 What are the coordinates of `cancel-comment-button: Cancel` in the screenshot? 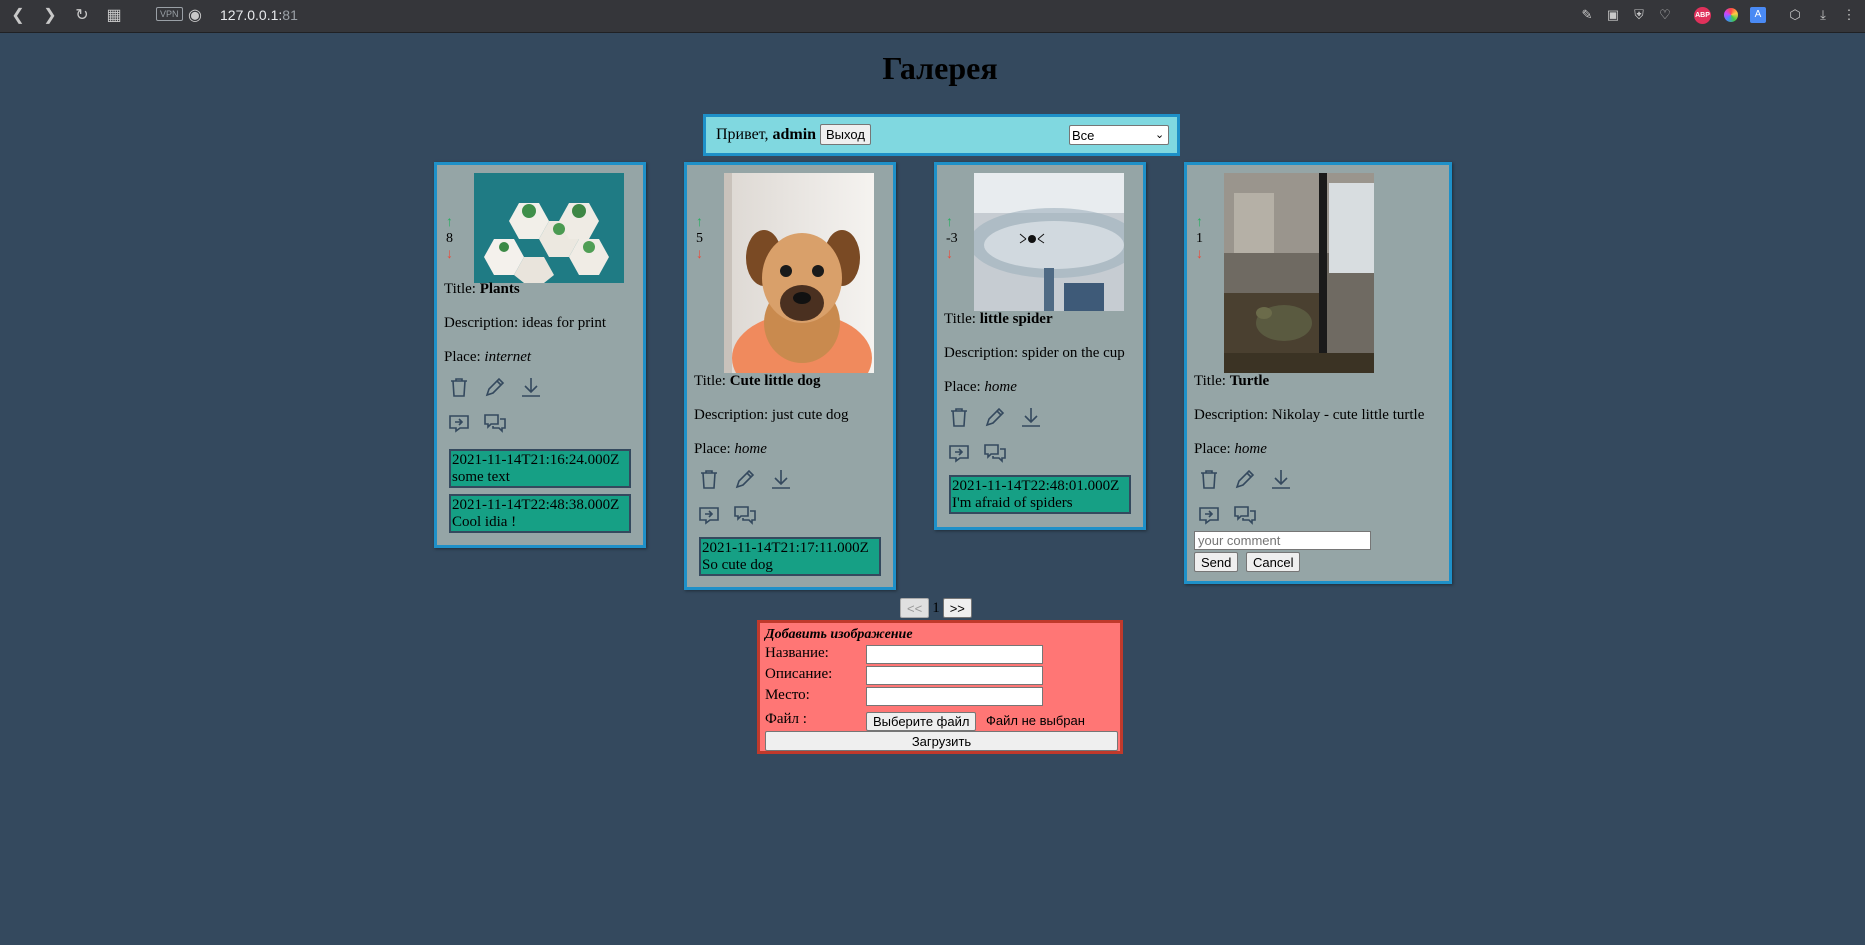 It's located at (1273, 562).